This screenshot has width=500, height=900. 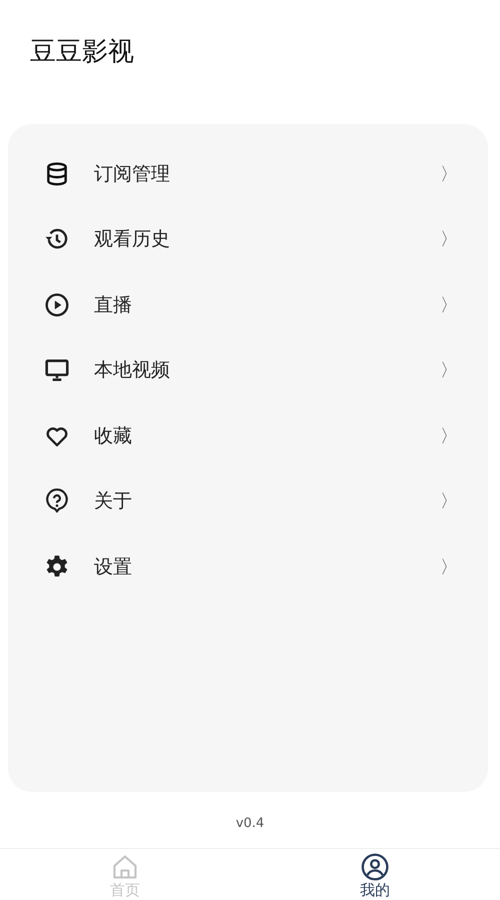 I want to click on menu-label: 直播, so click(x=113, y=305).